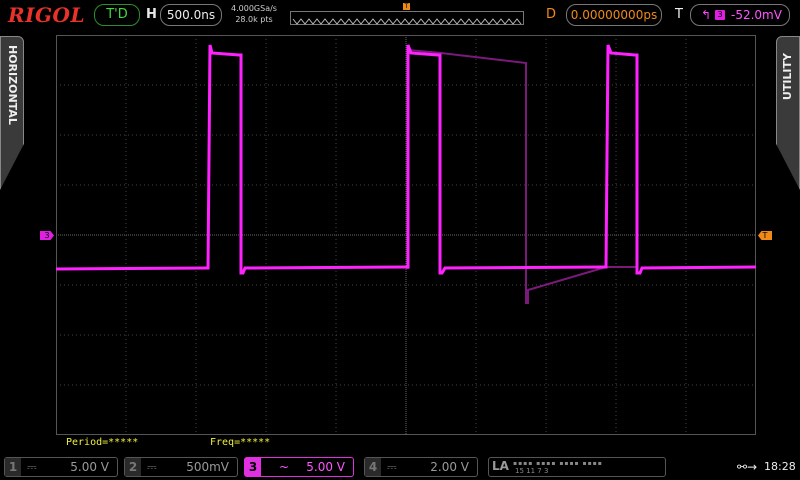 Image resolution: width=800 pixels, height=480 pixels. I want to click on memory-depth: 28.0k pts, so click(254, 19).